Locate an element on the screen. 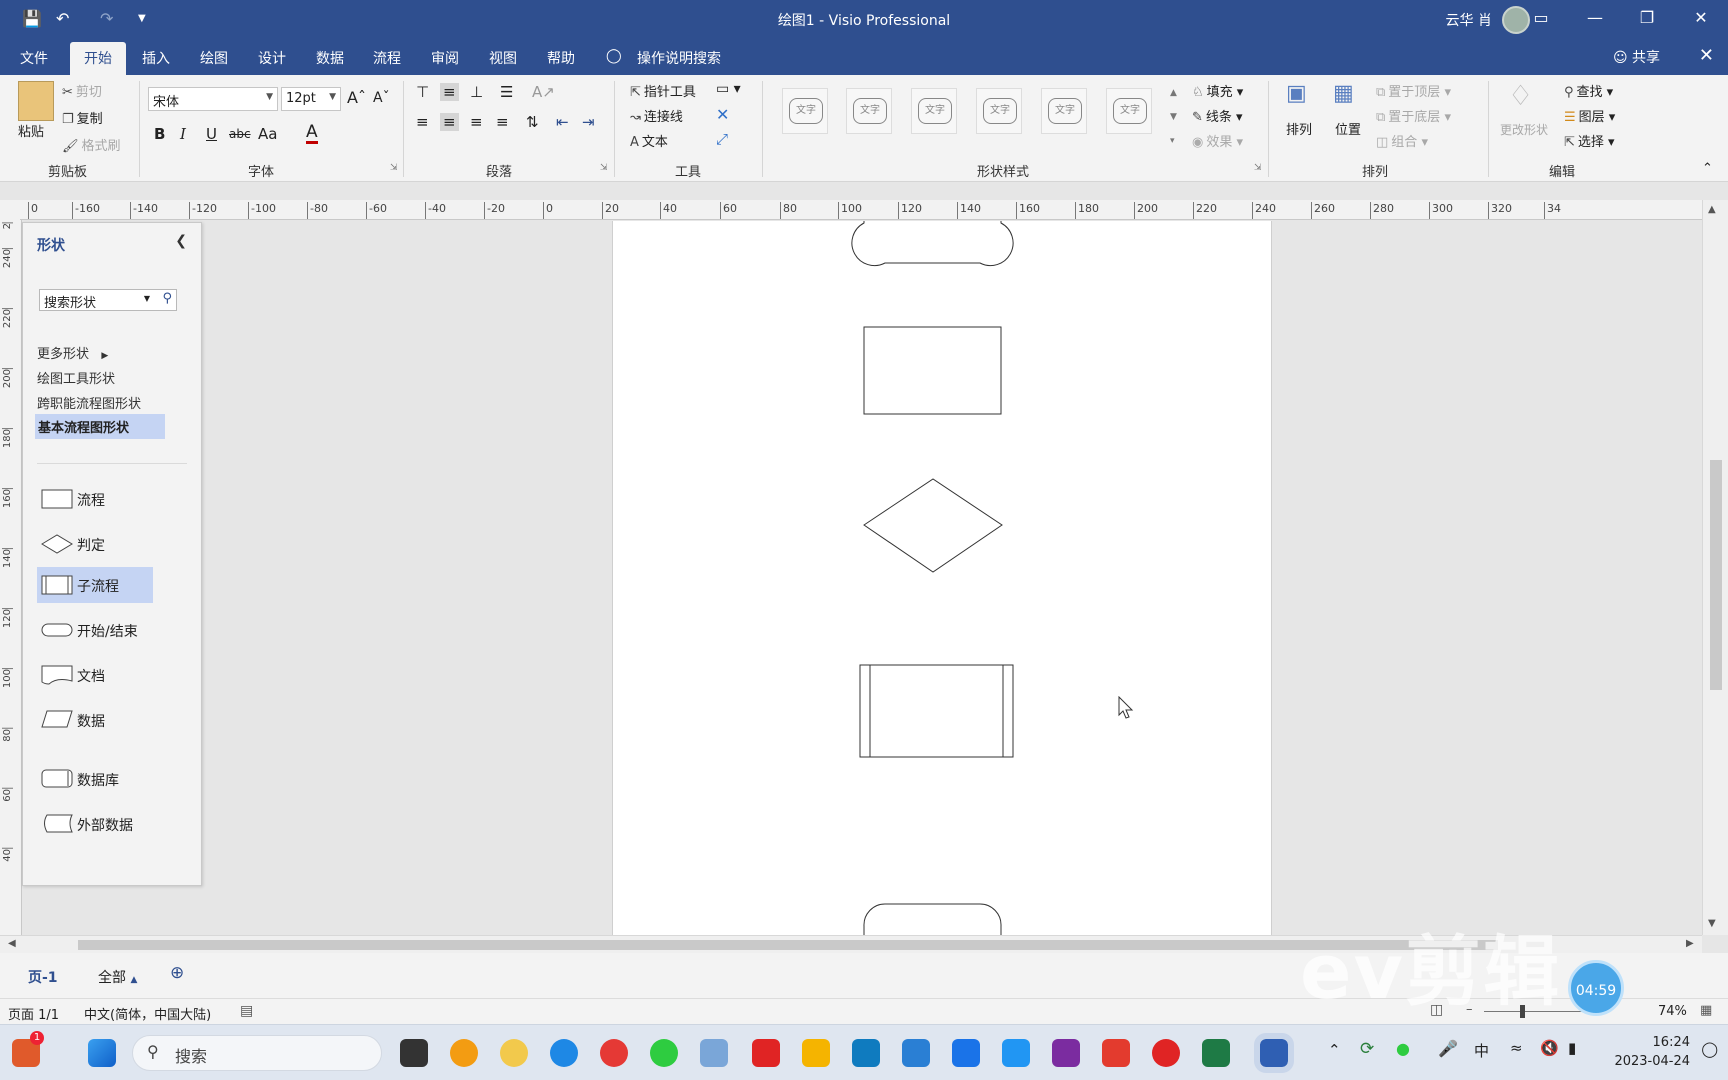  collapse-ribbon-icon: ⌃ is located at coordinates (1707, 168).